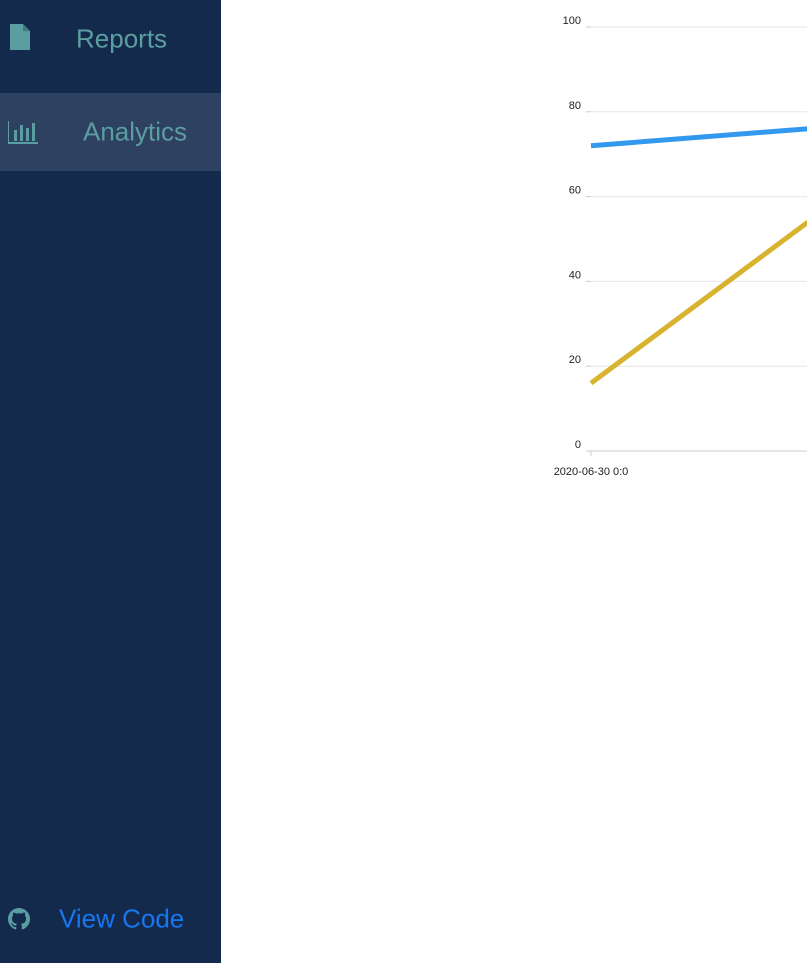 The image size is (807, 963). I want to click on view-code-label: View Code, so click(122, 918).